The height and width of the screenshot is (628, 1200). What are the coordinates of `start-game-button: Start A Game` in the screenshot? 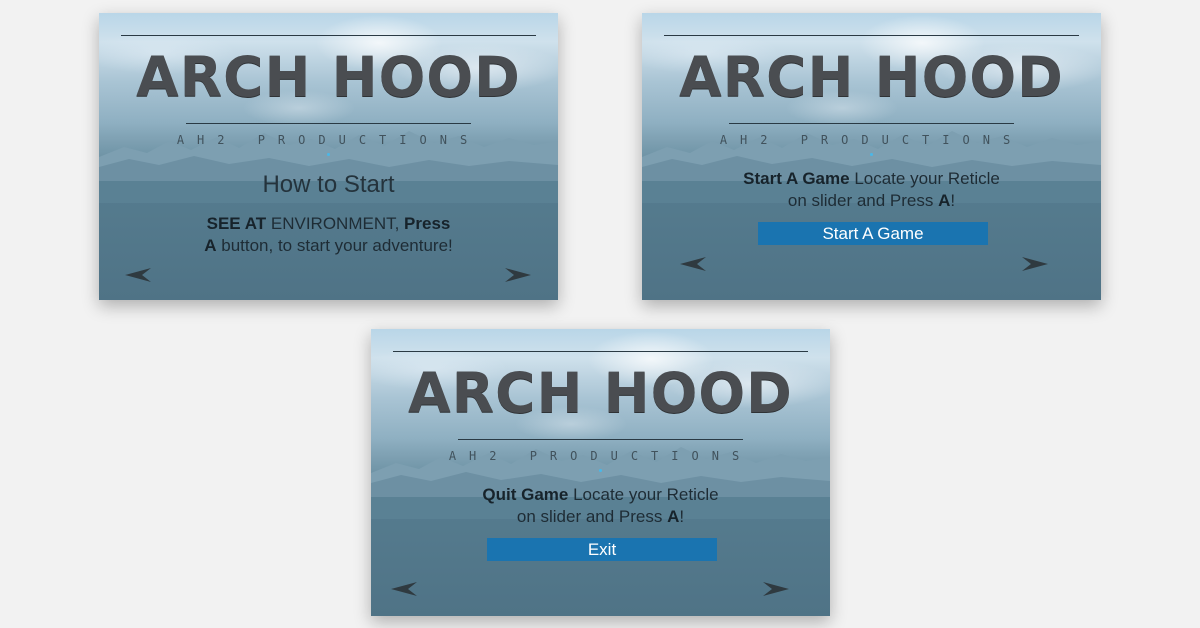 It's located at (873, 233).